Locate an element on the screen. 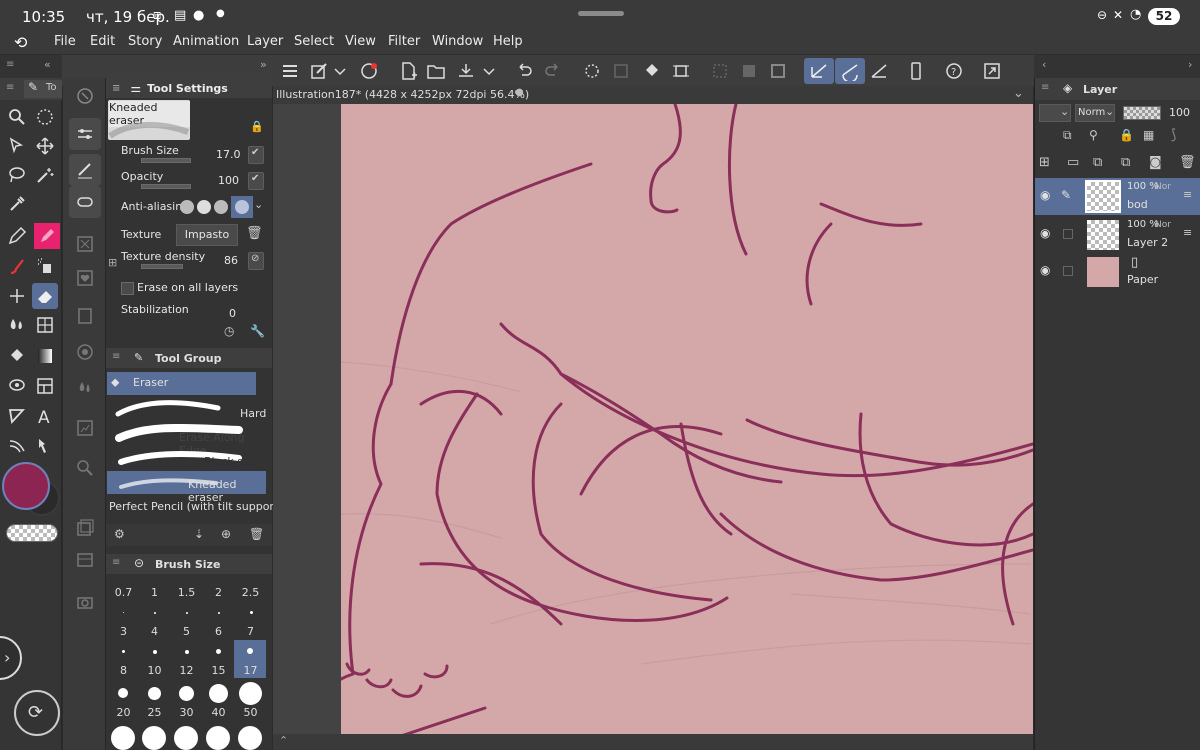 The width and height of the screenshot is (1200, 750). duplicate-layer-icon: ⧉ is located at coordinates (1097, 162).